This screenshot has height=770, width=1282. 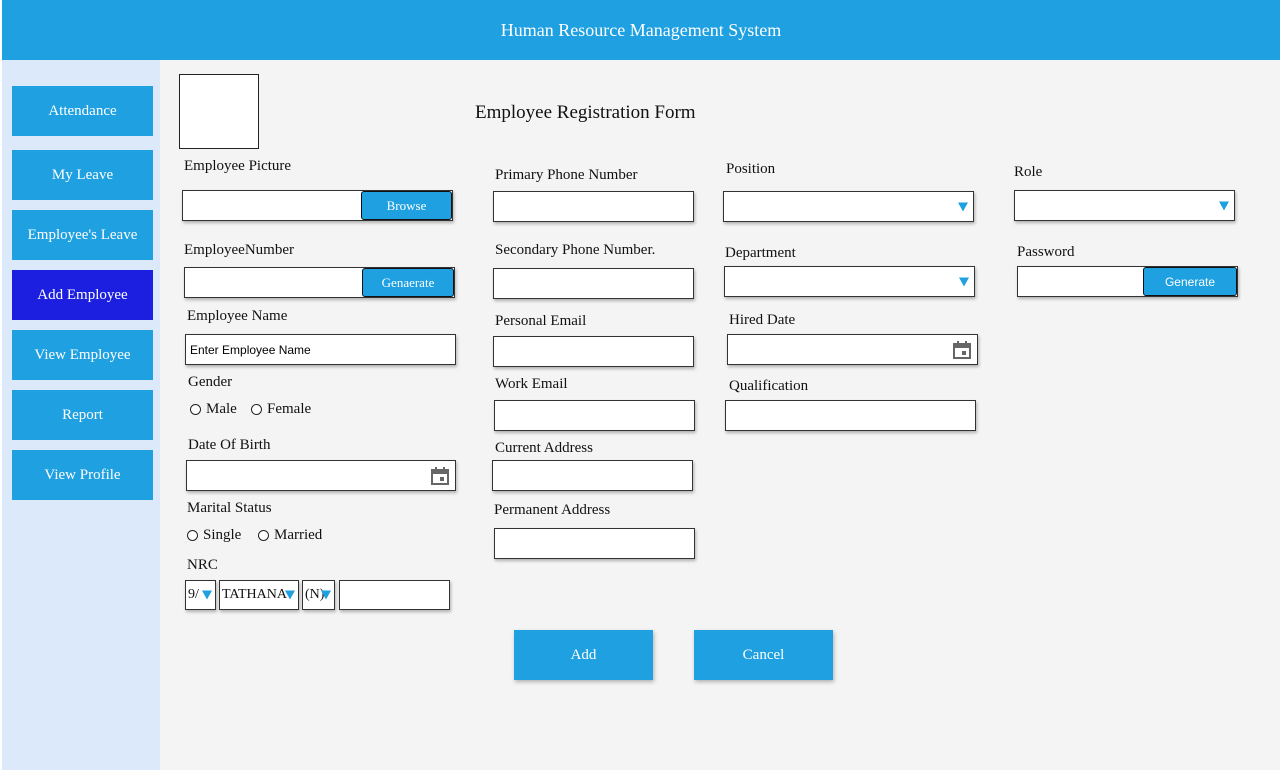 What do you see at coordinates (593, 206) in the screenshot?
I see `primary-phone-field` at bounding box center [593, 206].